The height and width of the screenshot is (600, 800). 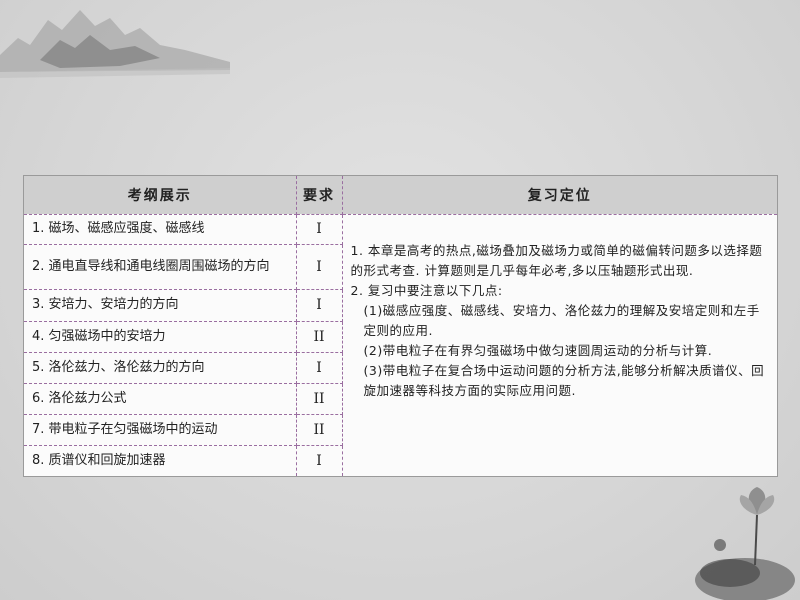 What do you see at coordinates (160, 195) in the screenshot?
I see `header-outline: 考纲展示` at bounding box center [160, 195].